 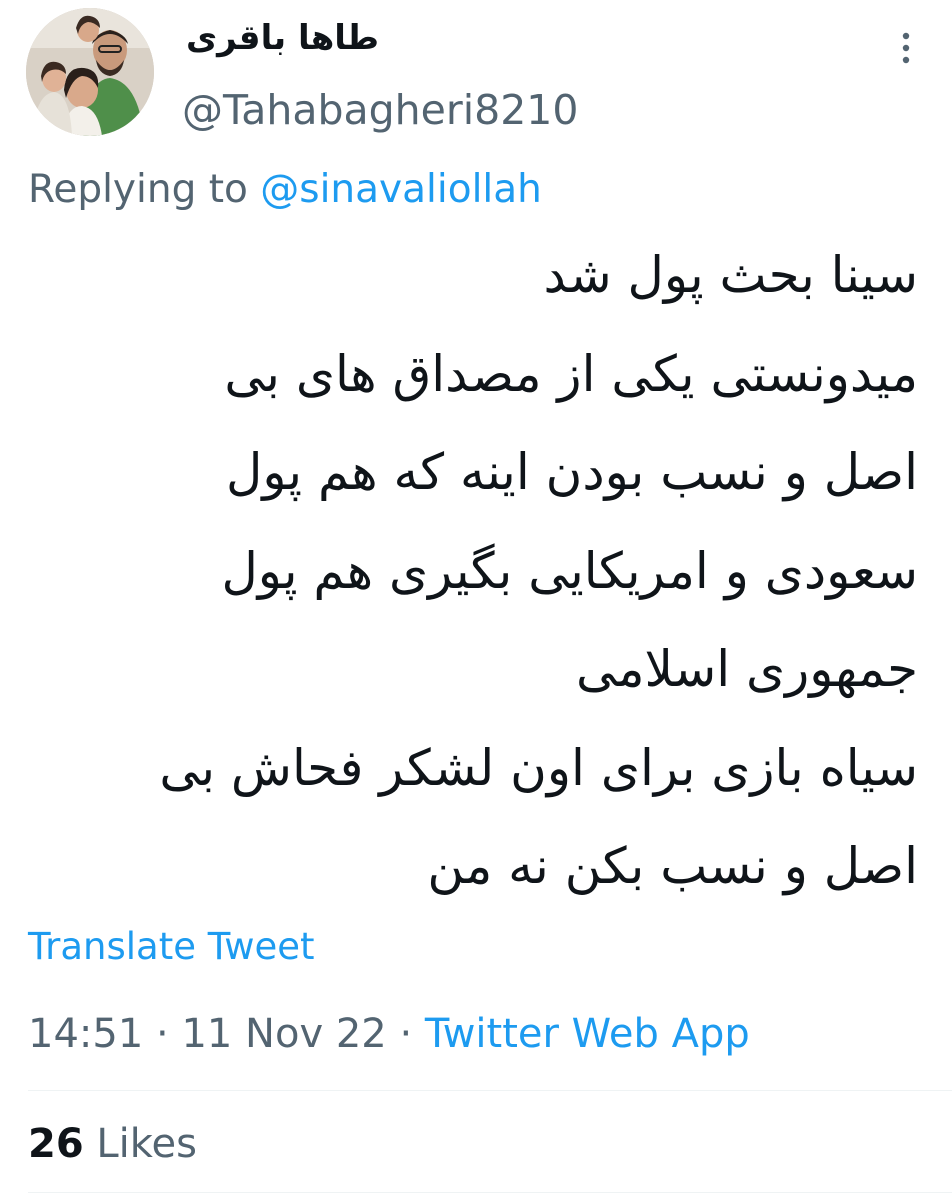 What do you see at coordinates (572, 472) in the screenshot?
I see `tweet-line: اصل و نسب بودن اینه که هم پول` at bounding box center [572, 472].